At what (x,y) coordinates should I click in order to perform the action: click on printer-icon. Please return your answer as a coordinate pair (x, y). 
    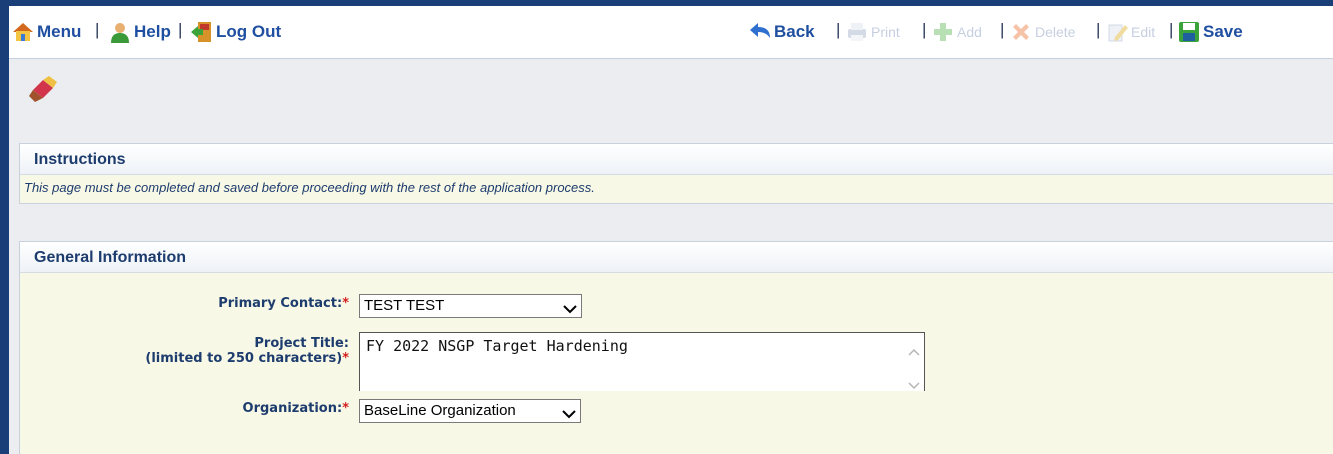
    Looking at the image, I should click on (857, 32).